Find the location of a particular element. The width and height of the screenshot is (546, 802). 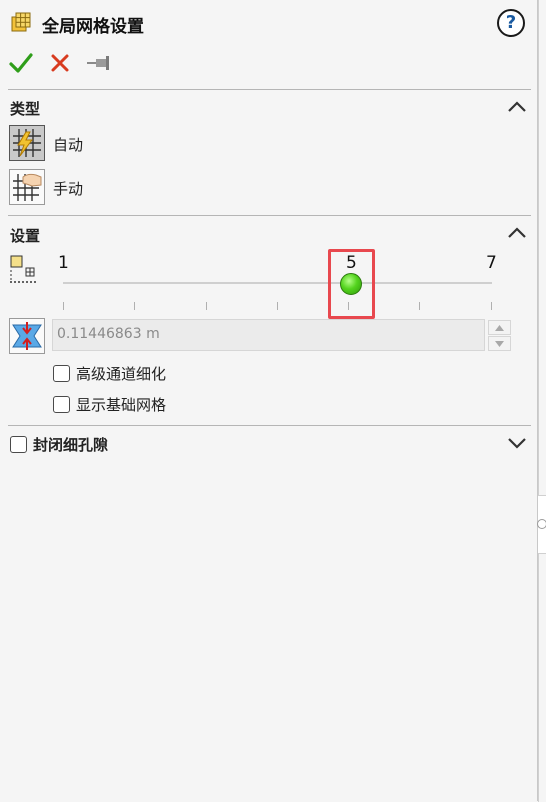

min-gap-button is located at coordinates (27, 336).